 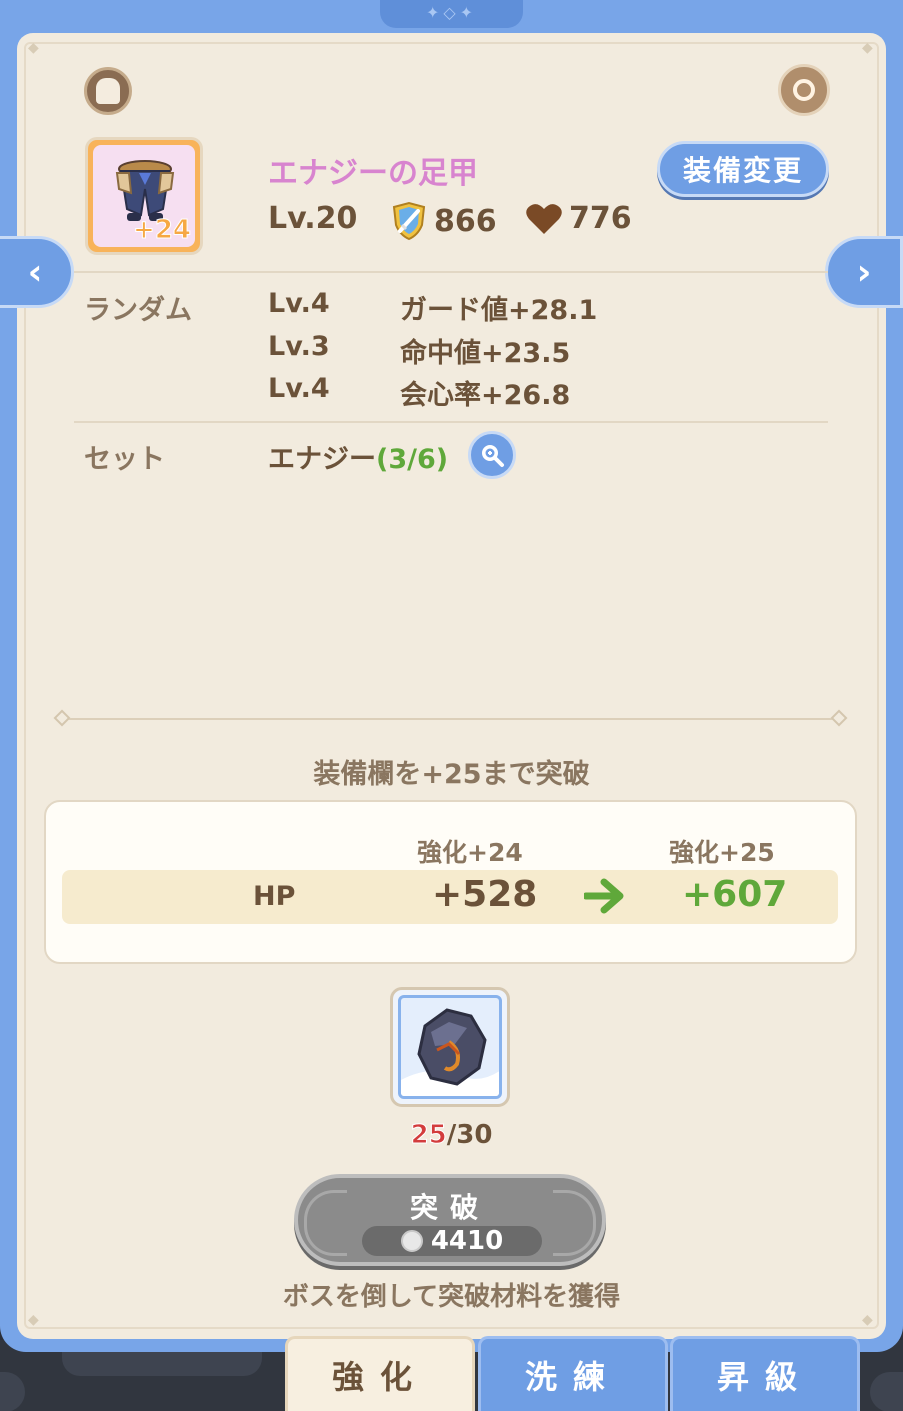 What do you see at coordinates (804, 90) in the screenshot?
I see `lock-icon` at bounding box center [804, 90].